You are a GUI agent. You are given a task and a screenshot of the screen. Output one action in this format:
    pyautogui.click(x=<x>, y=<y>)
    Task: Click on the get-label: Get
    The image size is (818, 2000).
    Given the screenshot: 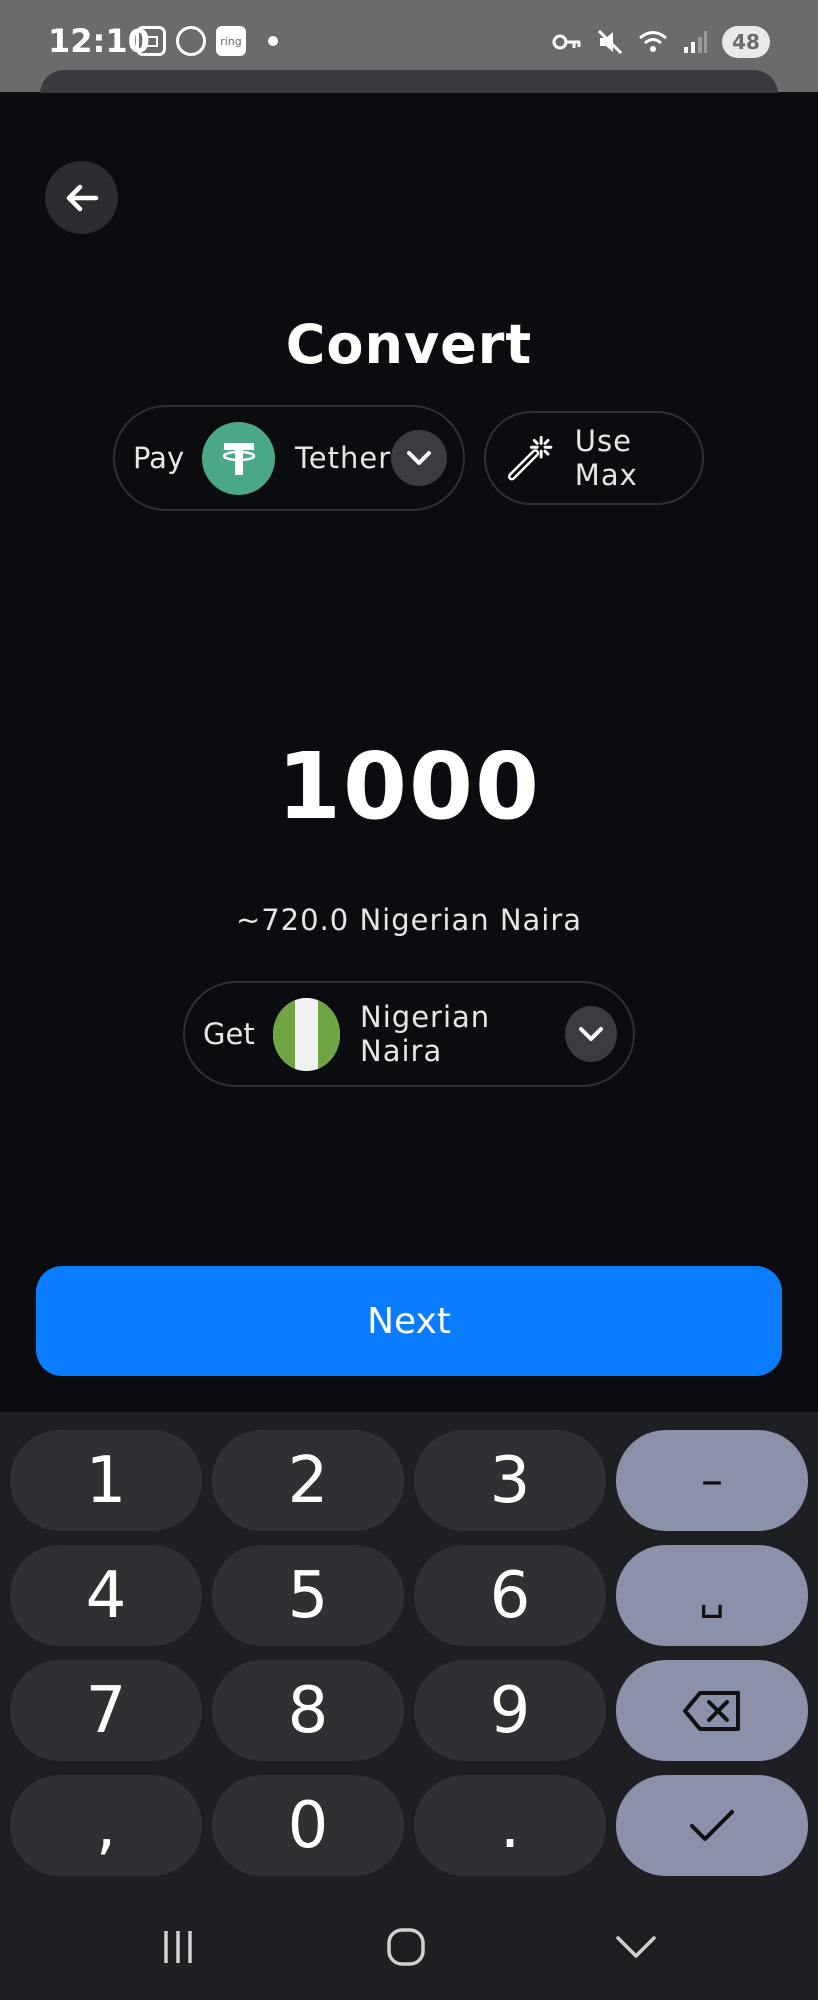 What is the action you would take?
    pyautogui.click(x=229, y=1034)
    